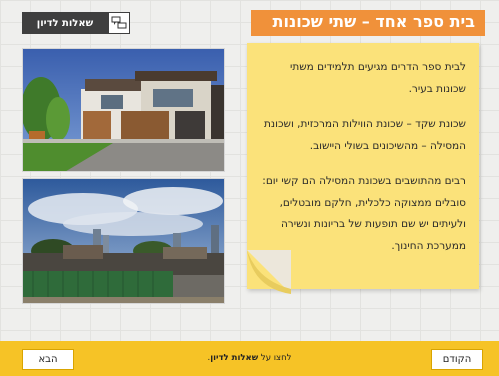 The image size is (499, 376). I want to click on neighborhood-photo, so click(123, 241).